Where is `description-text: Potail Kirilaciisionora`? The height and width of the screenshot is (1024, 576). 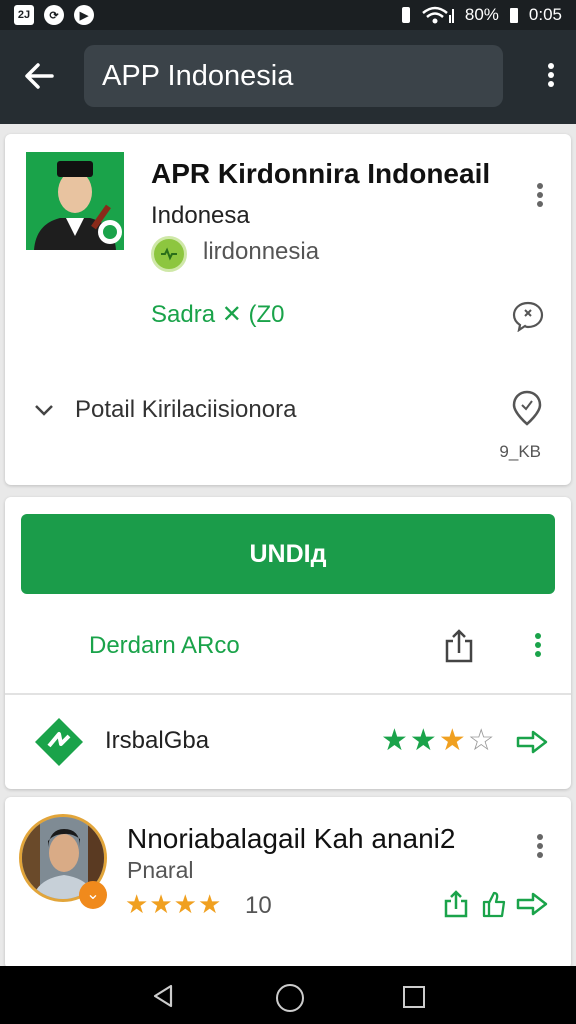 description-text: Potail Kirilaciisionora is located at coordinates (186, 409).